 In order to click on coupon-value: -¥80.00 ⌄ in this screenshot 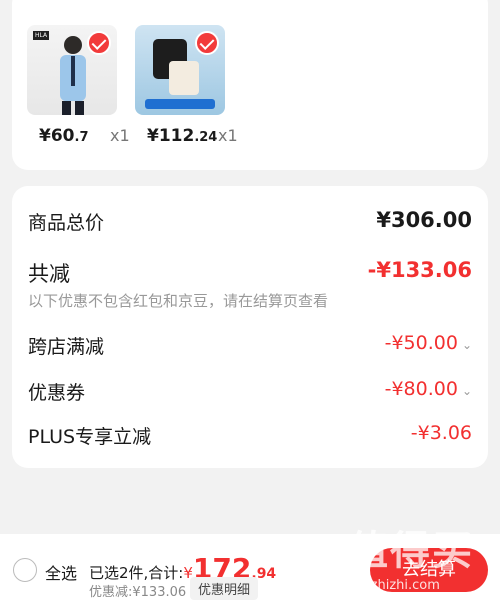, I will do `click(428, 389)`.